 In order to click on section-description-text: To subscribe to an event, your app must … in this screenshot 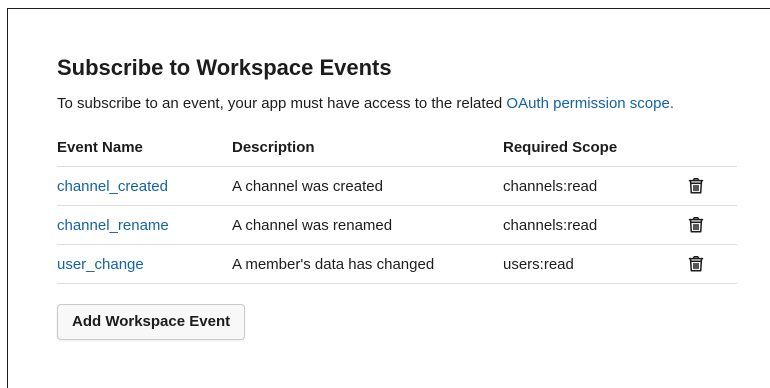, I will do `click(282, 103)`.